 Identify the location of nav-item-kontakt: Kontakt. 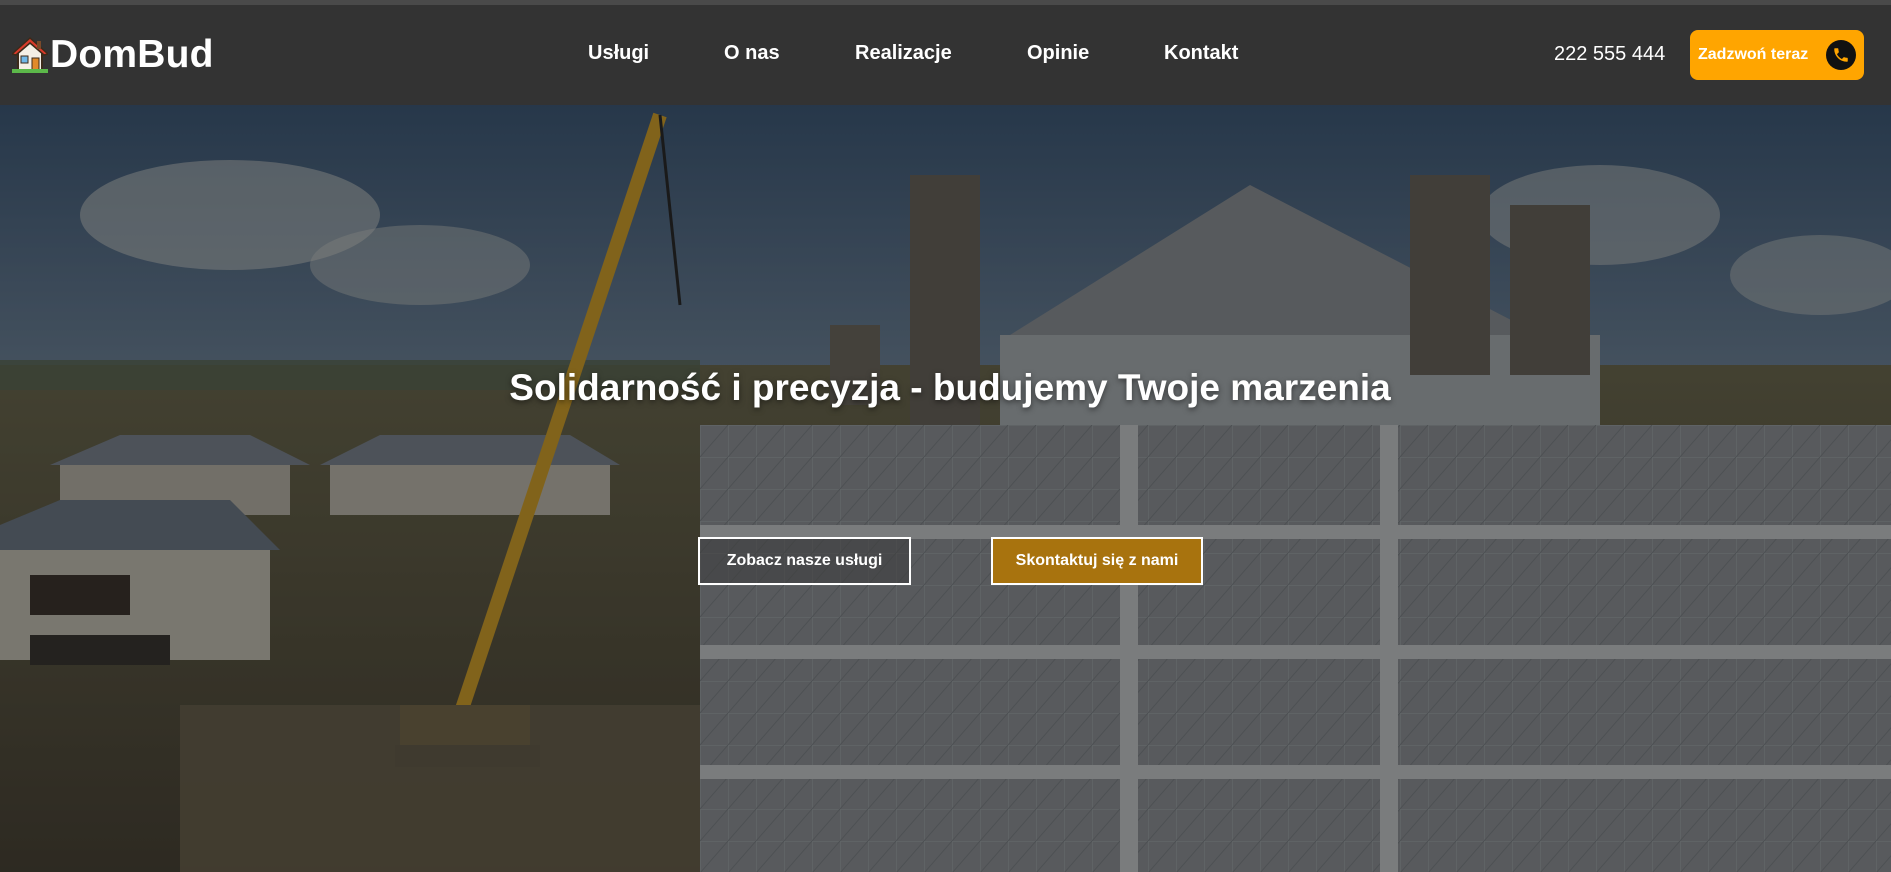
(1201, 53).